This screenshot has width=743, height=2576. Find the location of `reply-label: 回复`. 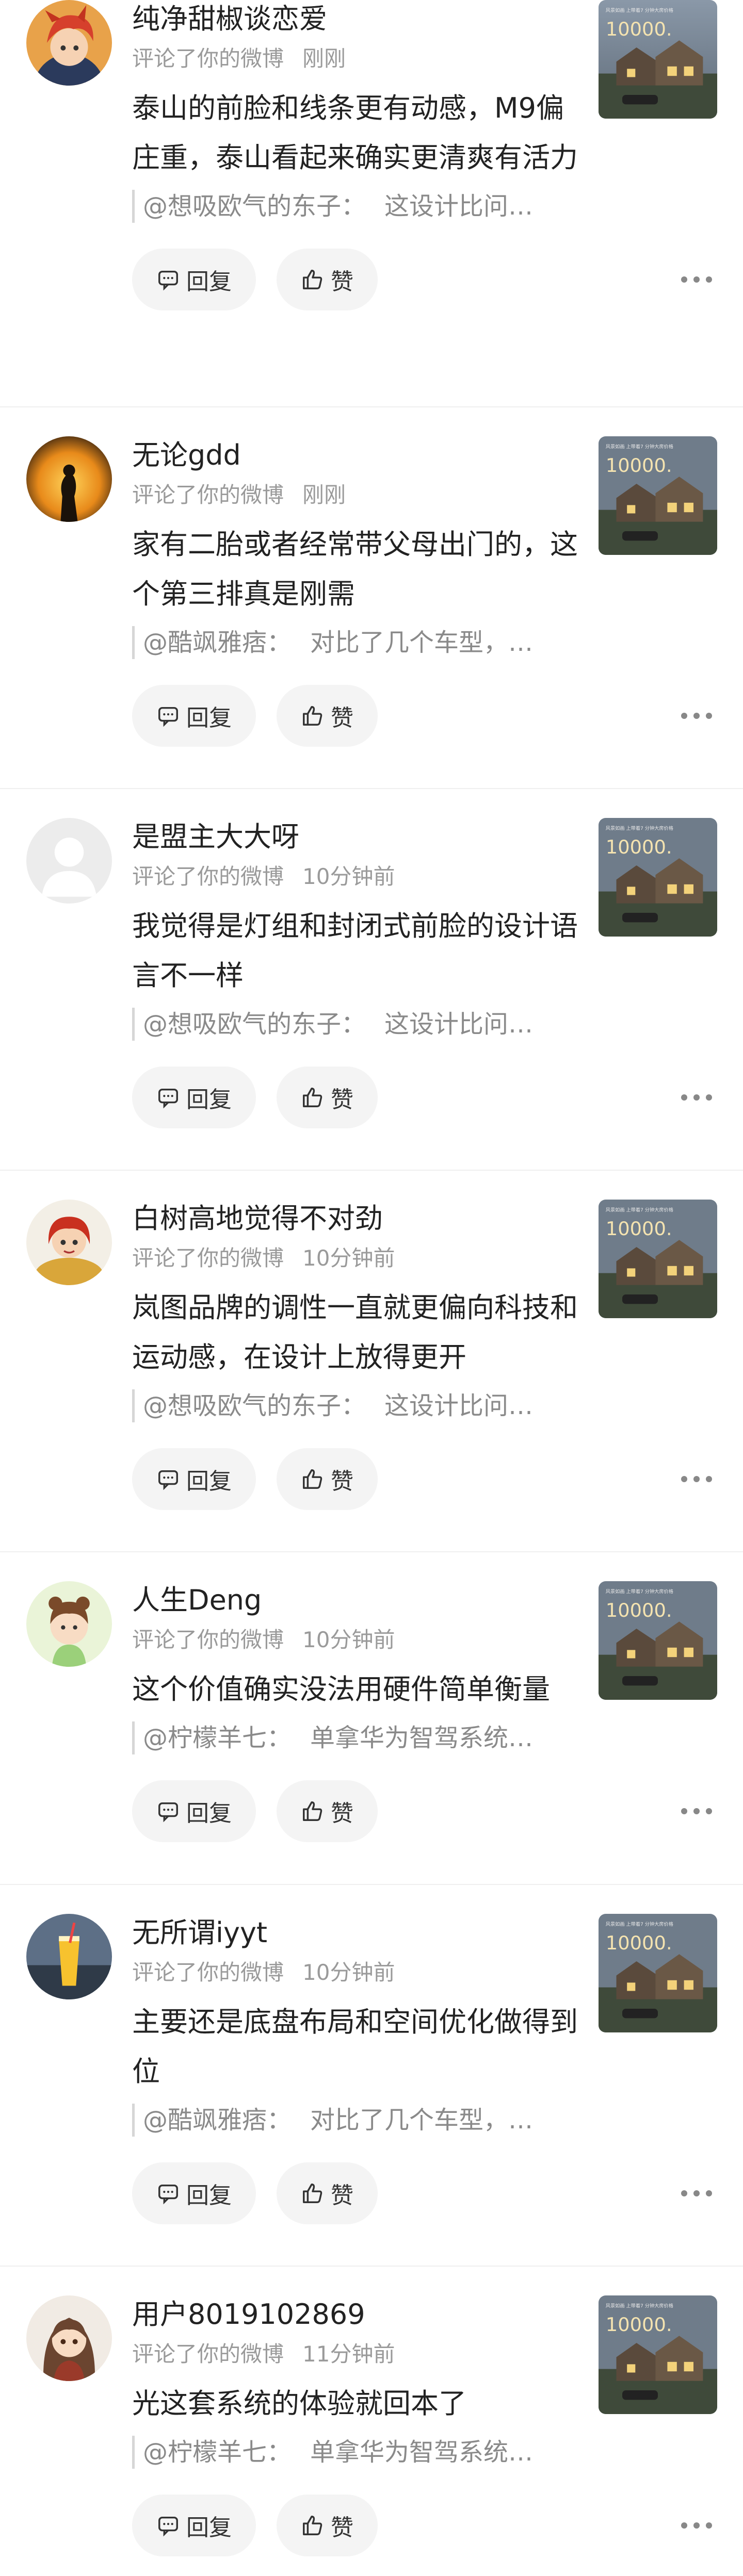

reply-label: 回复 is located at coordinates (209, 1481).